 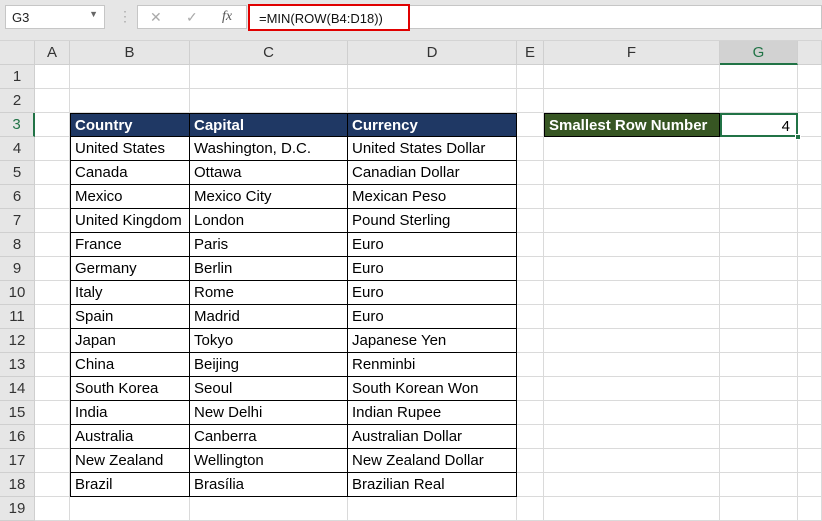 I want to click on cell-E5, so click(x=530, y=173).